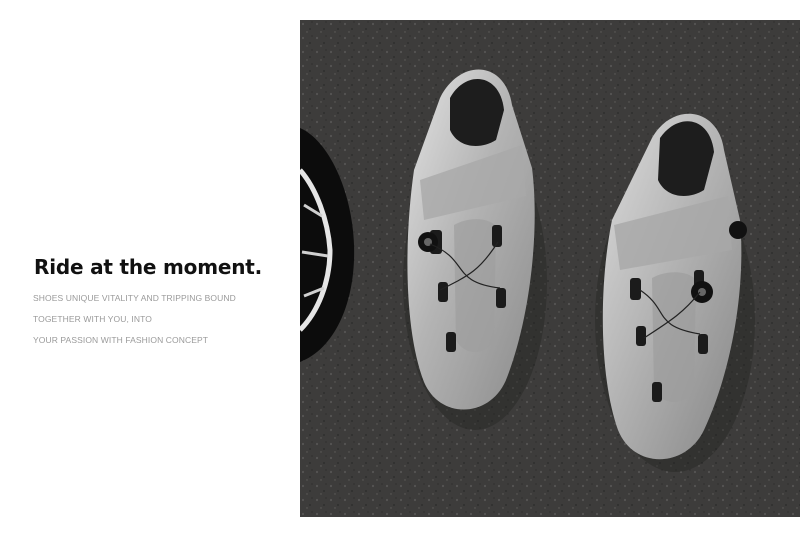 This screenshot has width=800, height=534. I want to click on headline: Ride at the moment., so click(148, 267).